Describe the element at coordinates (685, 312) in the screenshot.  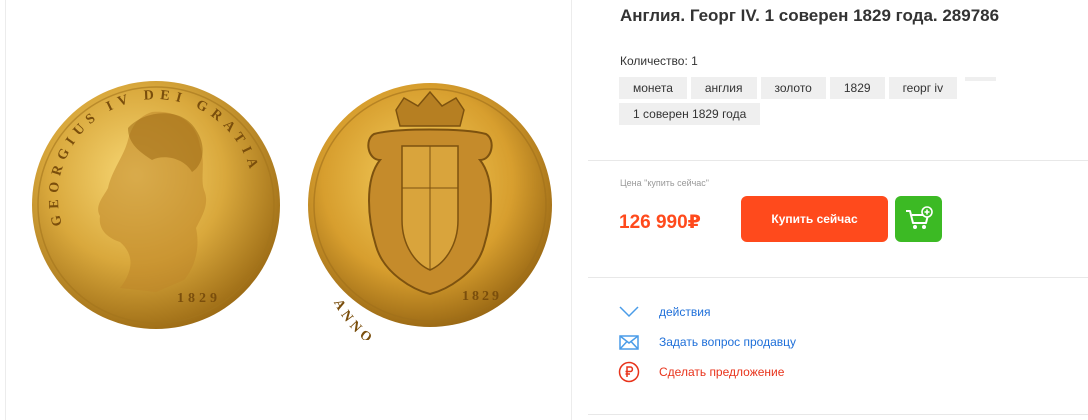
I see `action-label: действия` at that location.